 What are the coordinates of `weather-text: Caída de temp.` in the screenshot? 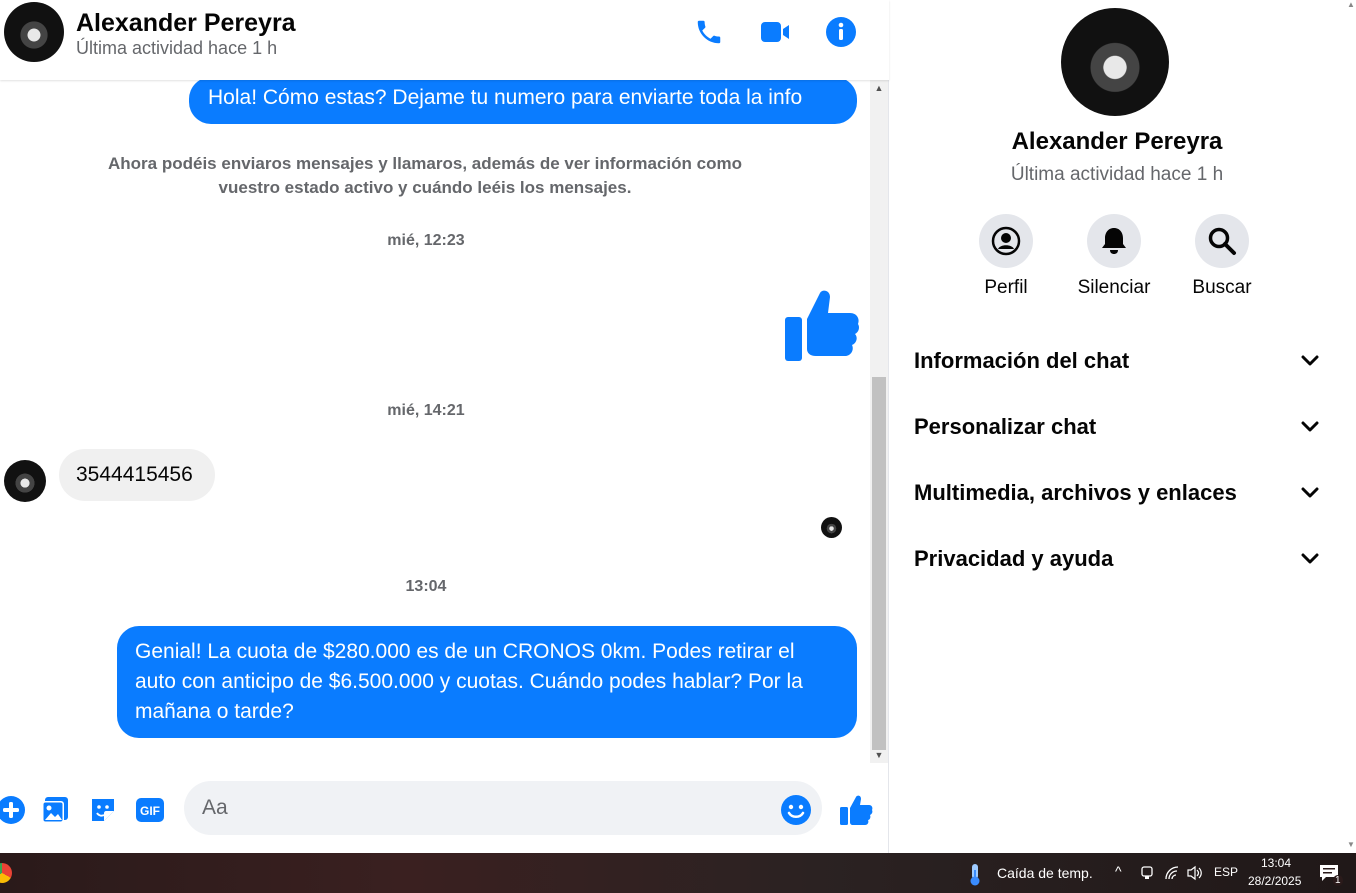 It's located at (1045, 873).